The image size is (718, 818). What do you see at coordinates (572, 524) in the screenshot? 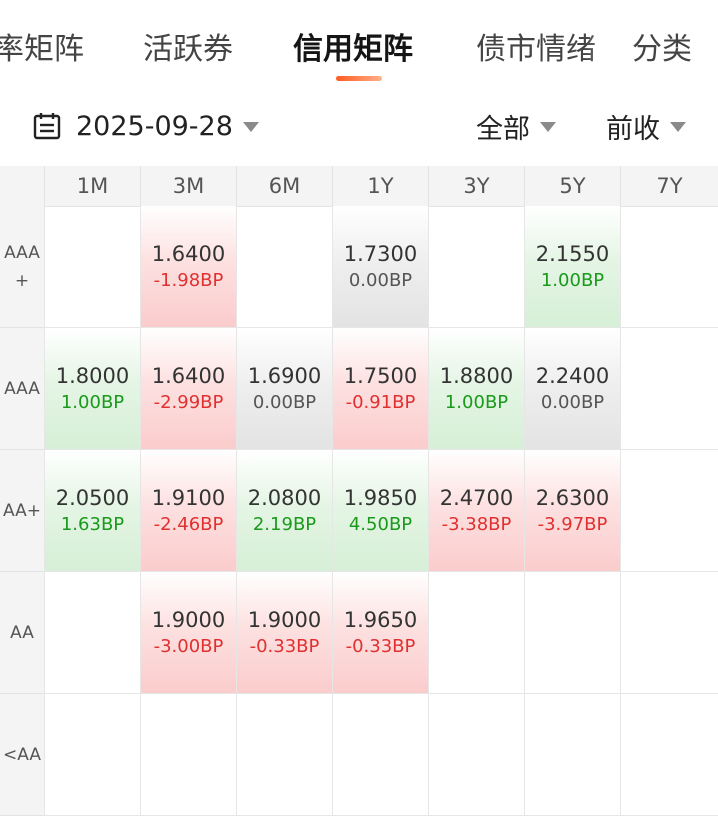
I see `bp-change: -3.97BP` at bounding box center [572, 524].